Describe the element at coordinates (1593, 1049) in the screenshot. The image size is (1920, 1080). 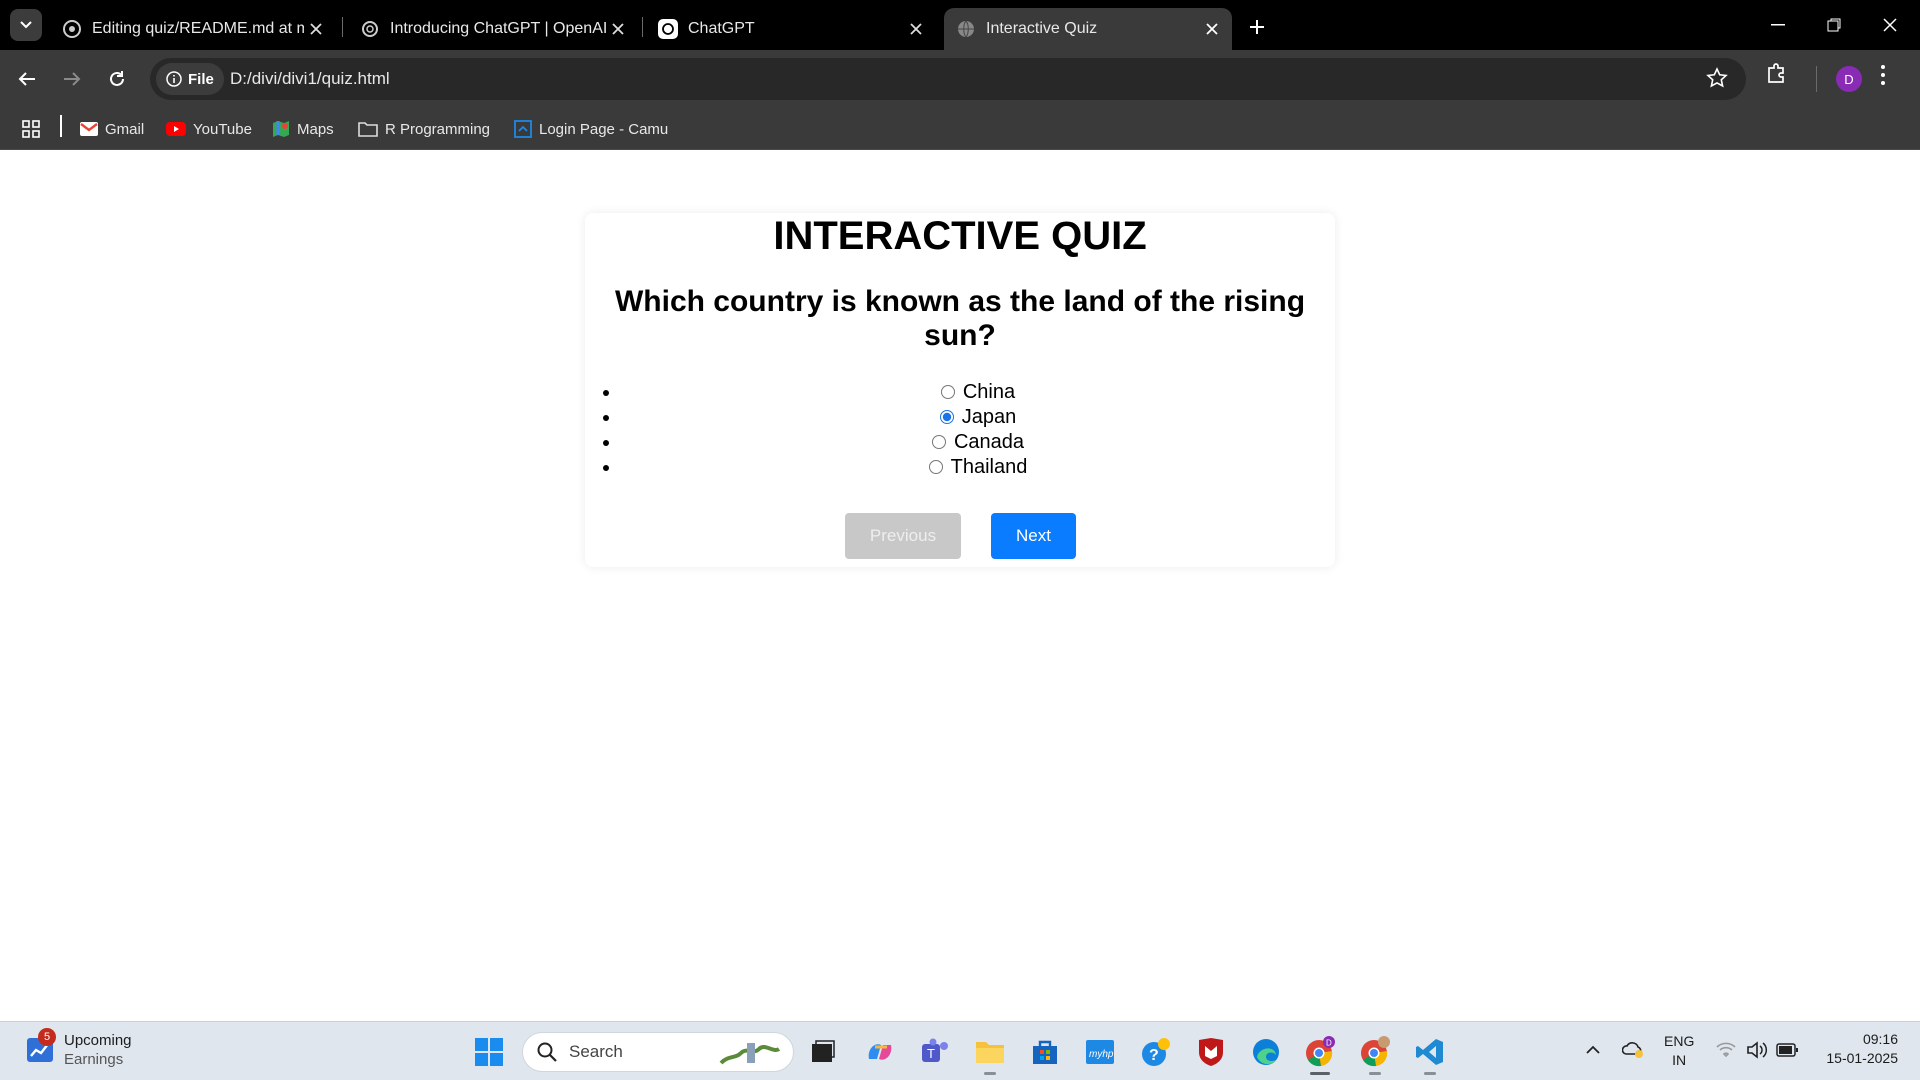
I see `chevron-up-icon` at that location.